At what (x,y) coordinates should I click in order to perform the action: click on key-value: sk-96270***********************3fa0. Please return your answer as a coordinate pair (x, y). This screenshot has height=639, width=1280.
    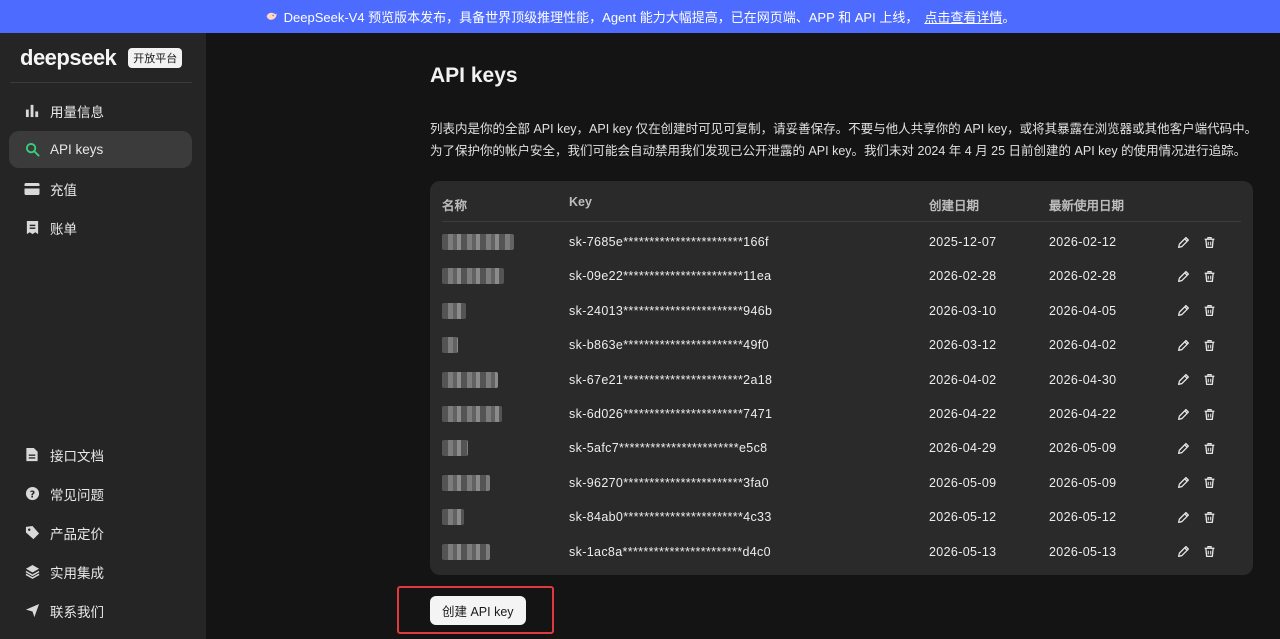
    Looking at the image, I should click on (669, 482).